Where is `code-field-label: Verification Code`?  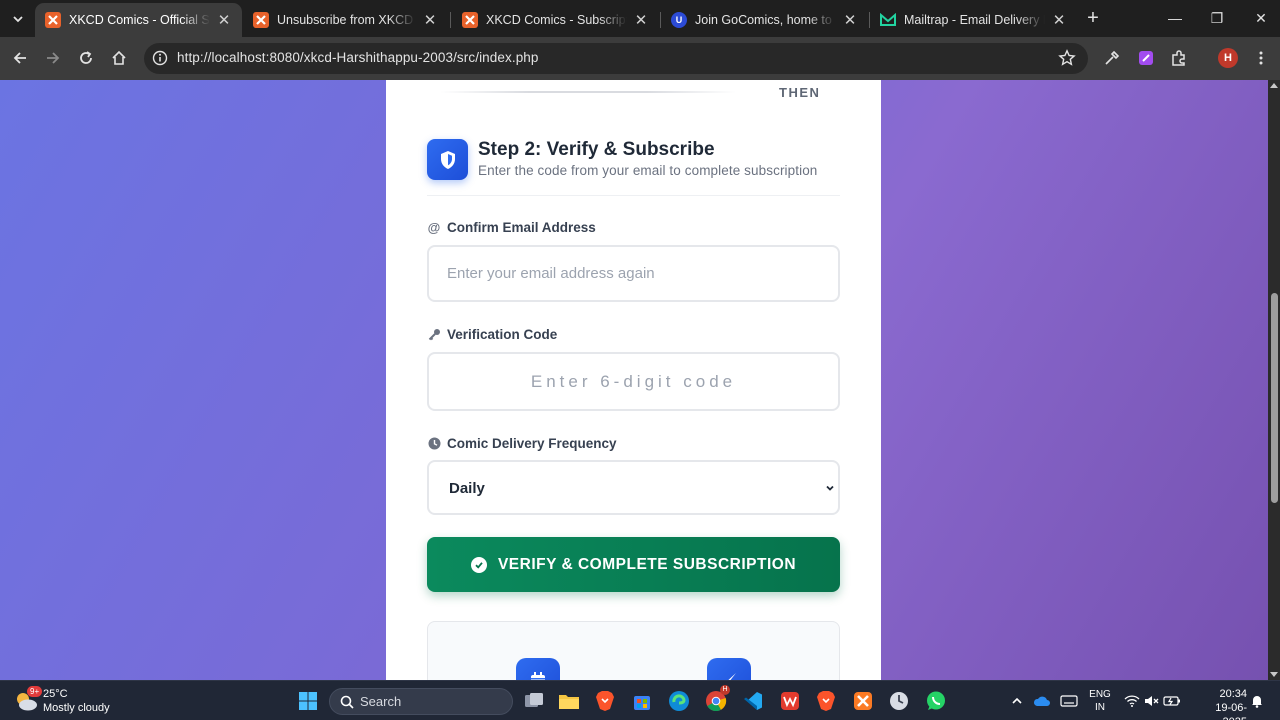 code-field-label: Verification Code is located at coordinates (492, 334).